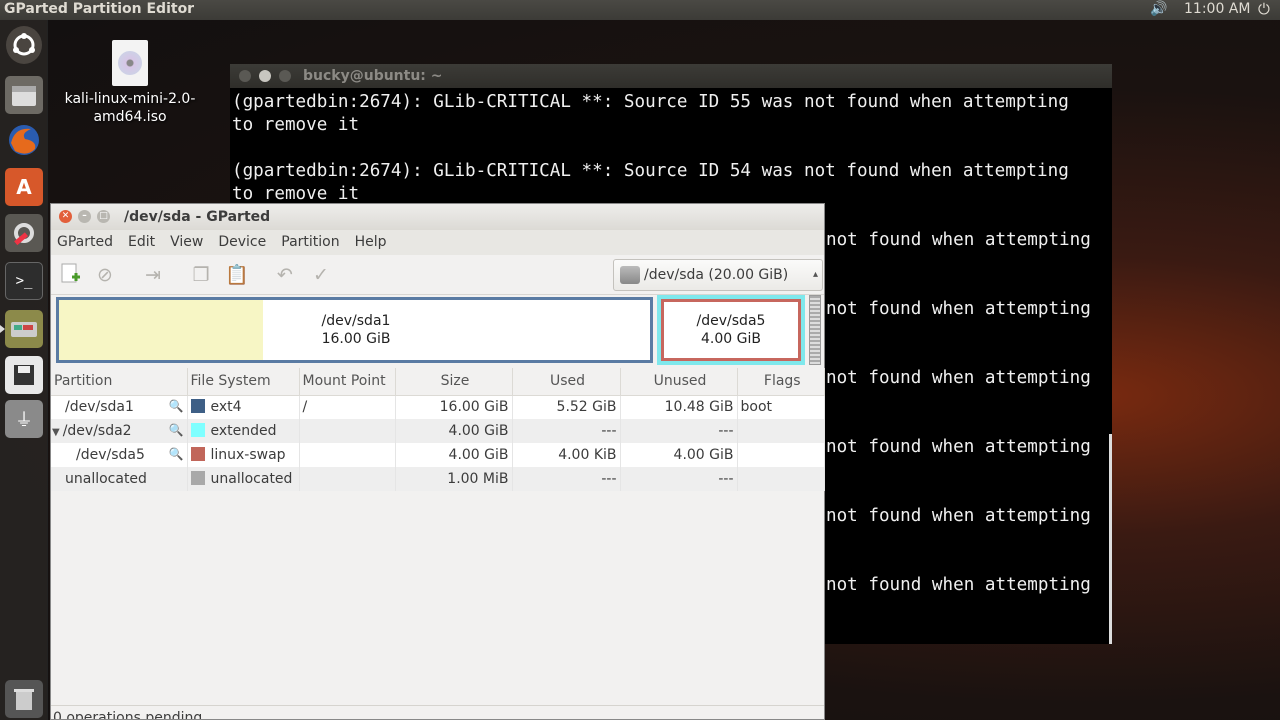 This screenshot has width=1280, height=720. What do you see at coordinates (243, 382) in the screenshot?
I see `column-header-filesystem: File System` at bounding box center [243, 382].